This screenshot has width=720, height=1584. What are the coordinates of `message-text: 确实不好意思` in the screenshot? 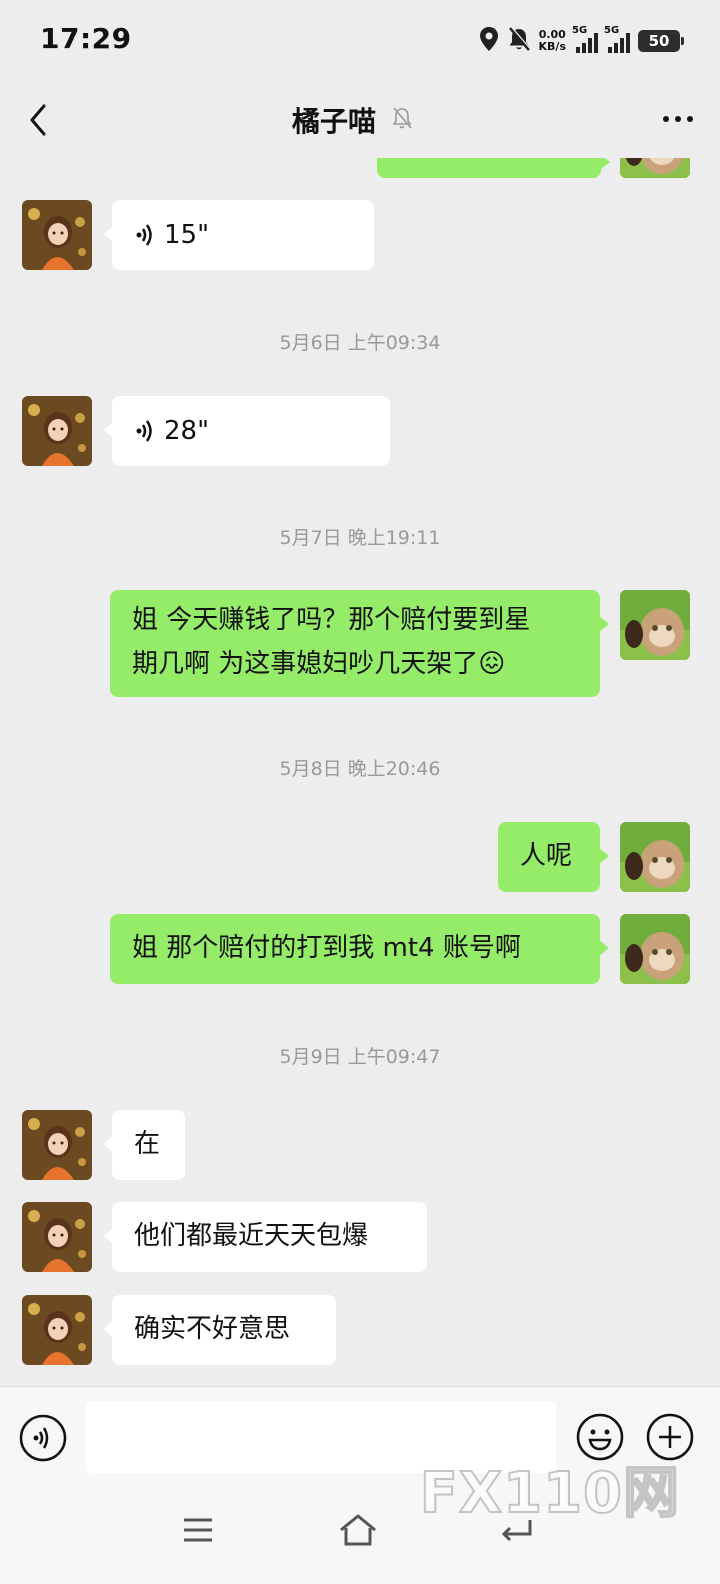 It's located at (212, 1329).